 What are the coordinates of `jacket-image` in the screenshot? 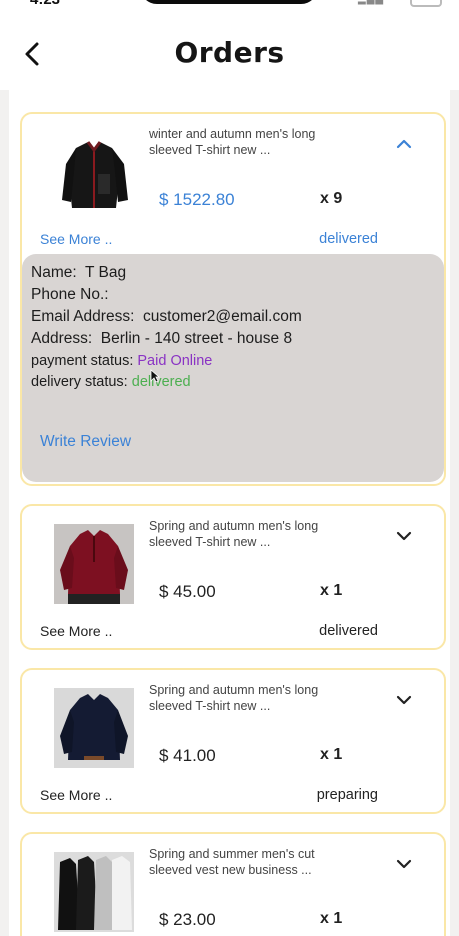 It's located at (95, 174).